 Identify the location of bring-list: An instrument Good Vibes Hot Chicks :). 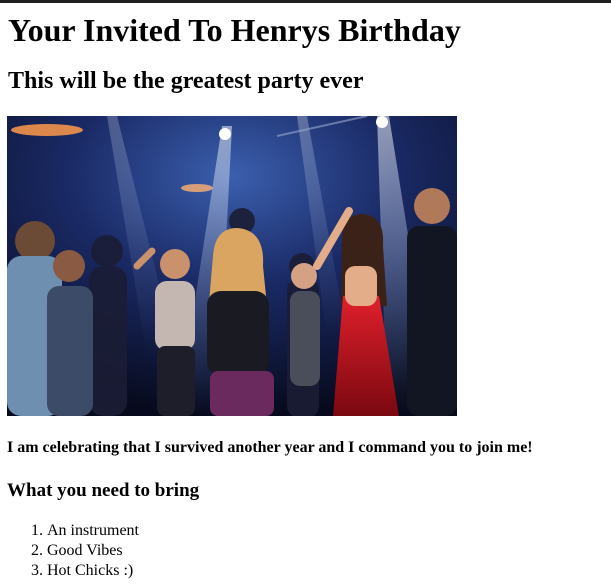
(73, 551).